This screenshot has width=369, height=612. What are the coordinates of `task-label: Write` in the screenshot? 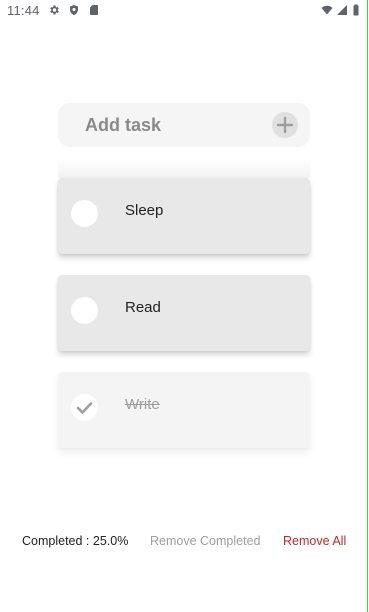 It's located at (142, 404).